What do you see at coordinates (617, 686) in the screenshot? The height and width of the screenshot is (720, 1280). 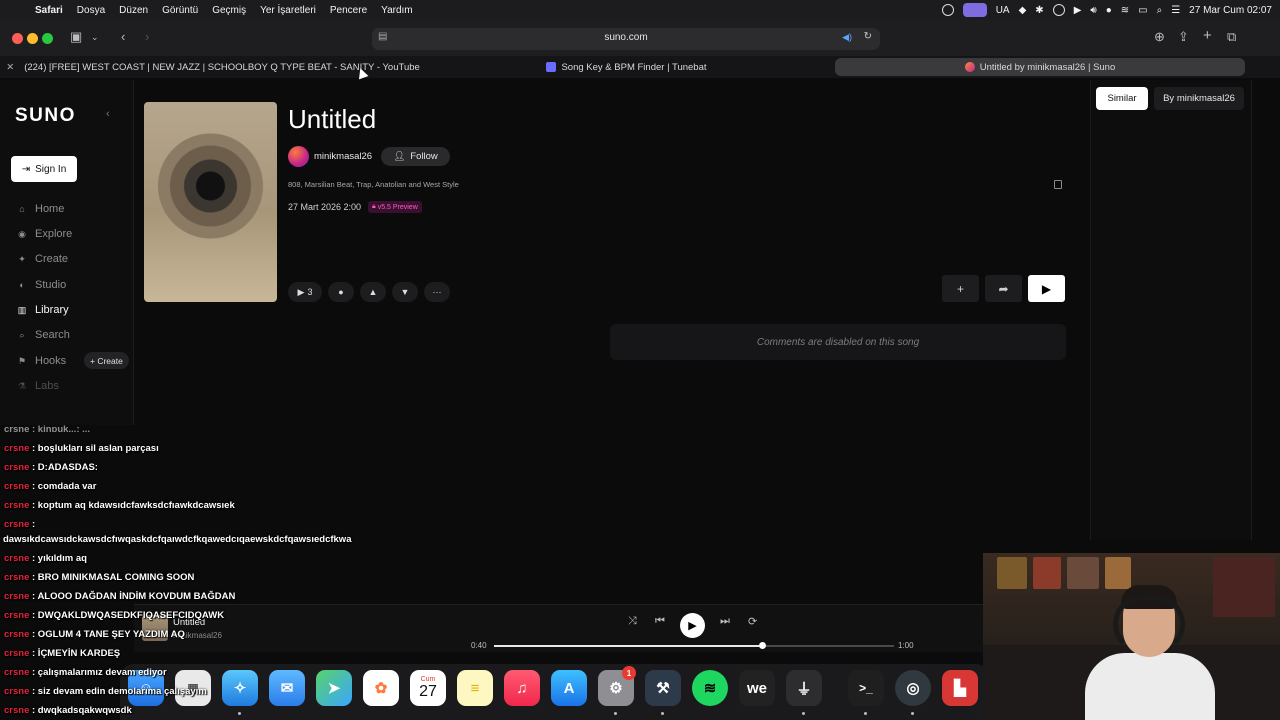 I see `system-settings-icon: ⚙ 1` at bounding box center [617, 686].